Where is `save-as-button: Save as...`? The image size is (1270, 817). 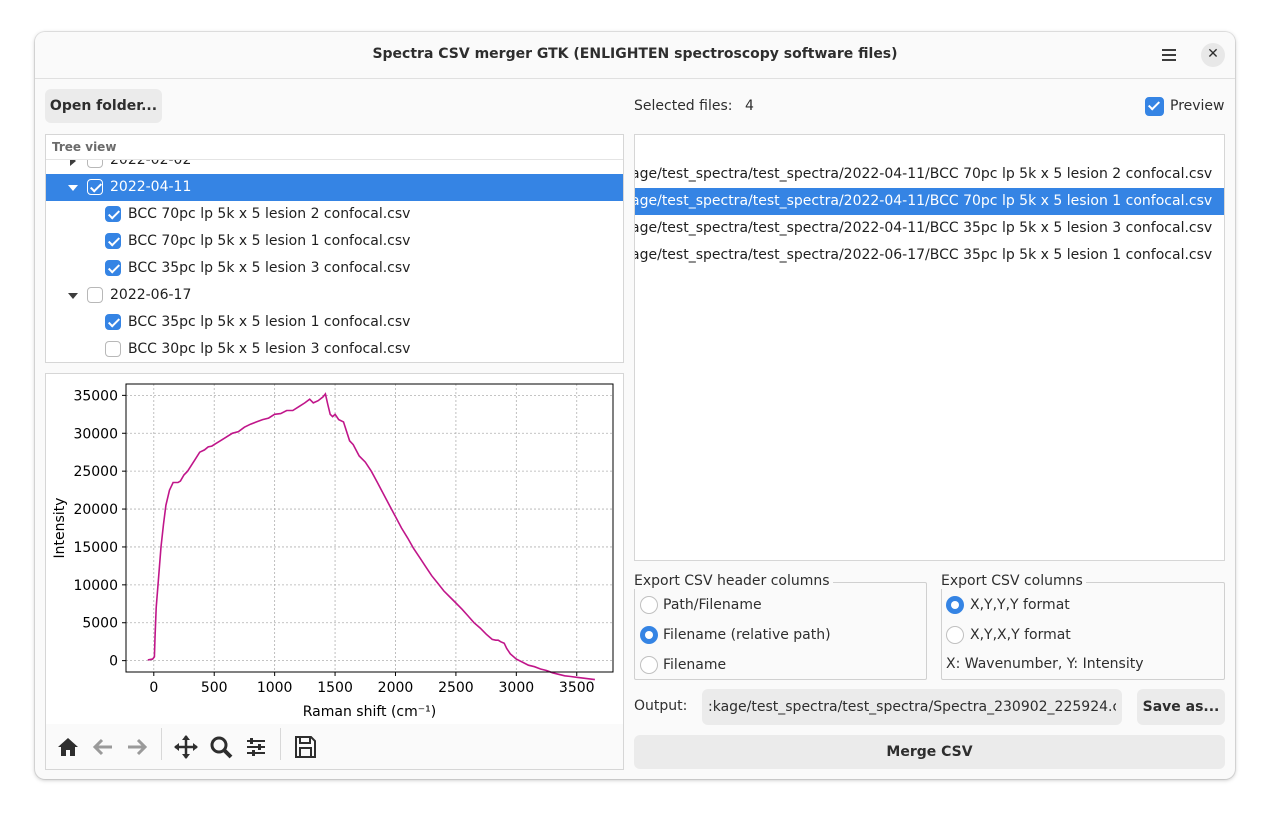 save-as-button: Save as... is located at coordinates (1181, 707).